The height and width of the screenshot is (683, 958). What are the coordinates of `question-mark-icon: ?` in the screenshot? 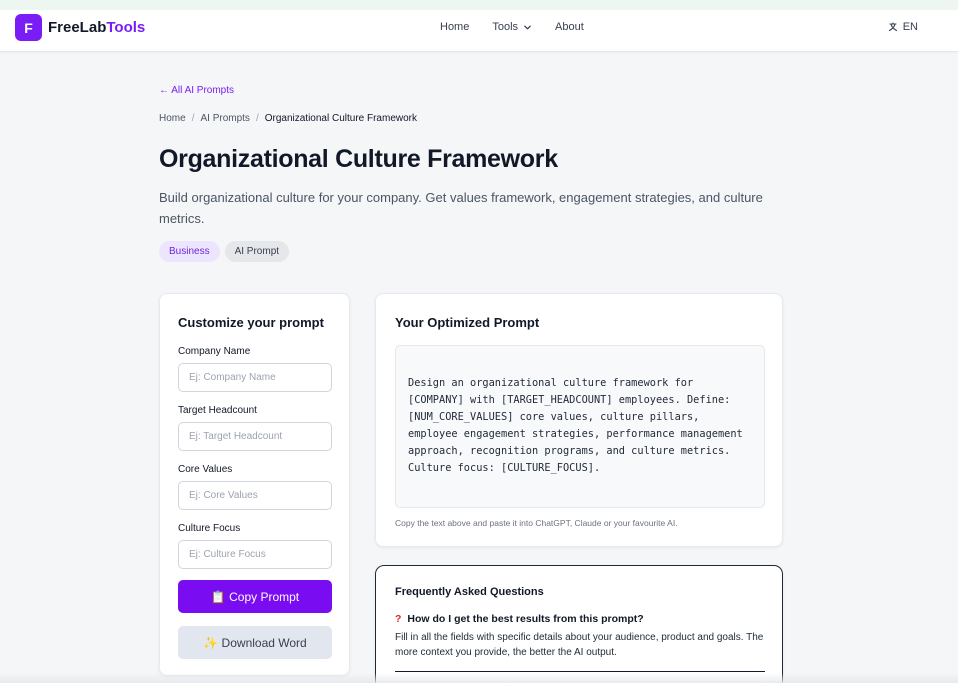 It's located at (398, 619).